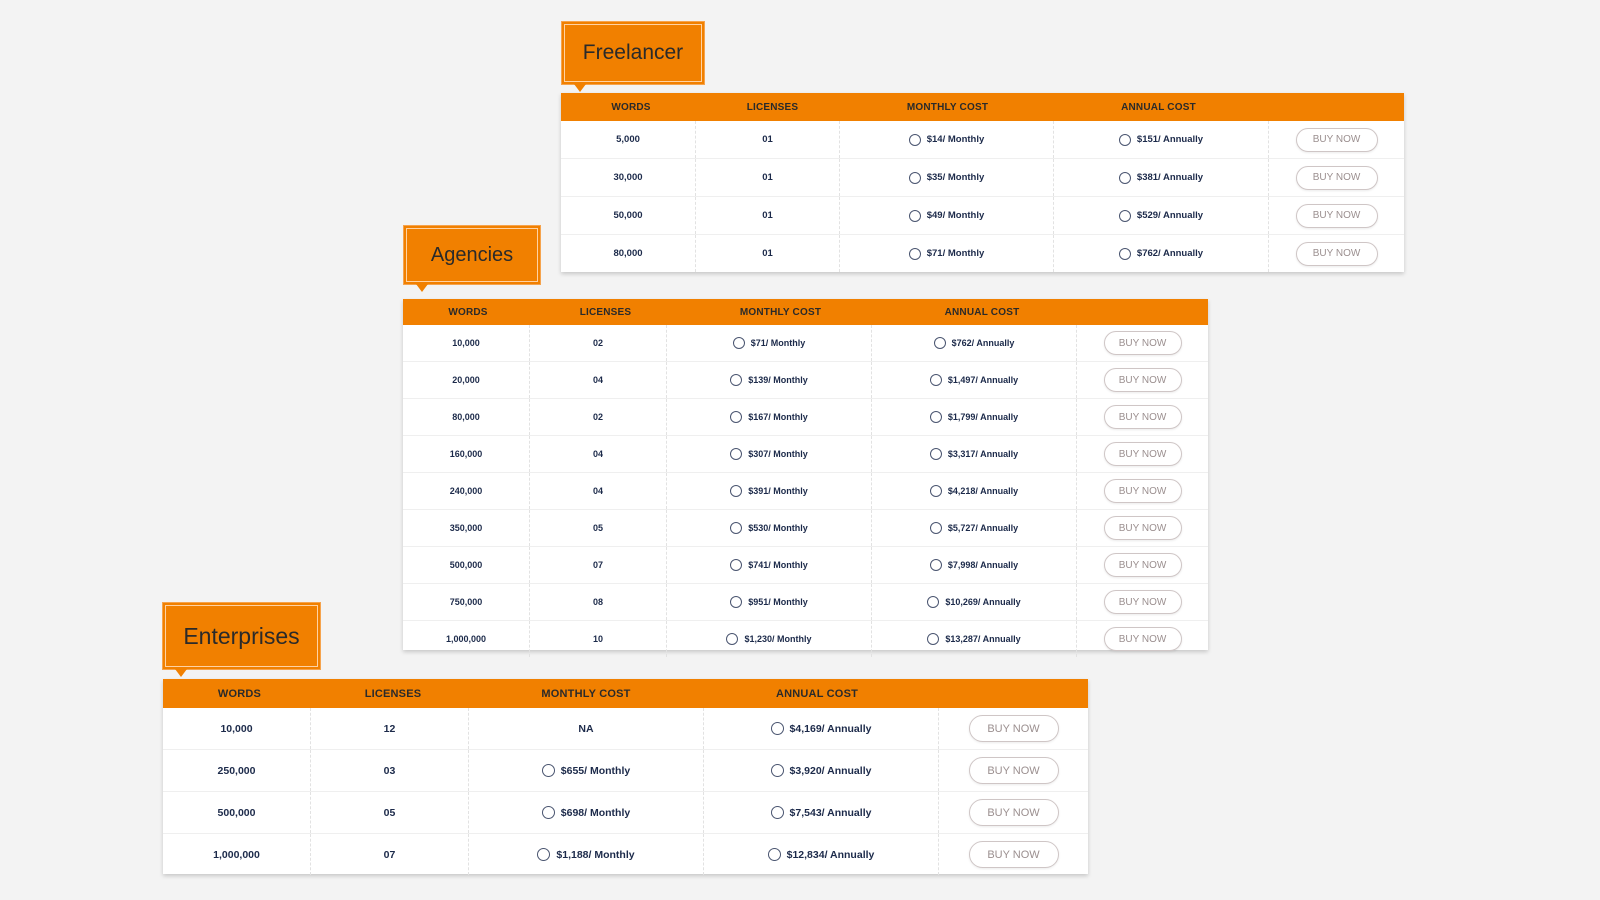  Describe the element at coordinates (974, 565) in the screenshot. I see `annual-option: $7,998/ Annually` at that location.